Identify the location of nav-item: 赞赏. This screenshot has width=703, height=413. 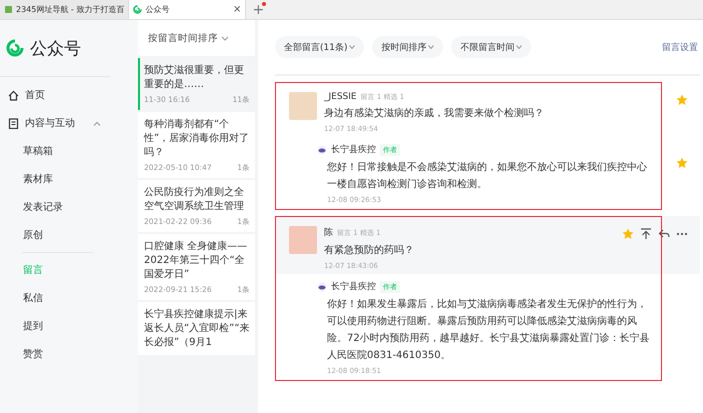
(69, 354).